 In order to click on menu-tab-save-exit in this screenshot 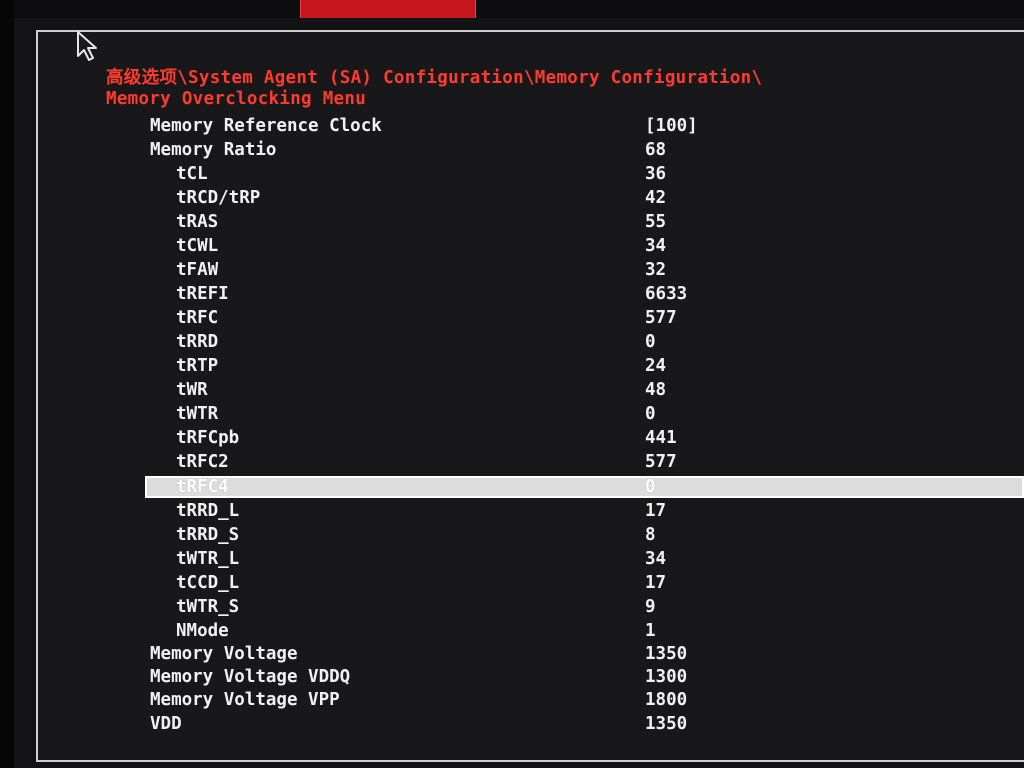, I will do `click(984, 9)`.